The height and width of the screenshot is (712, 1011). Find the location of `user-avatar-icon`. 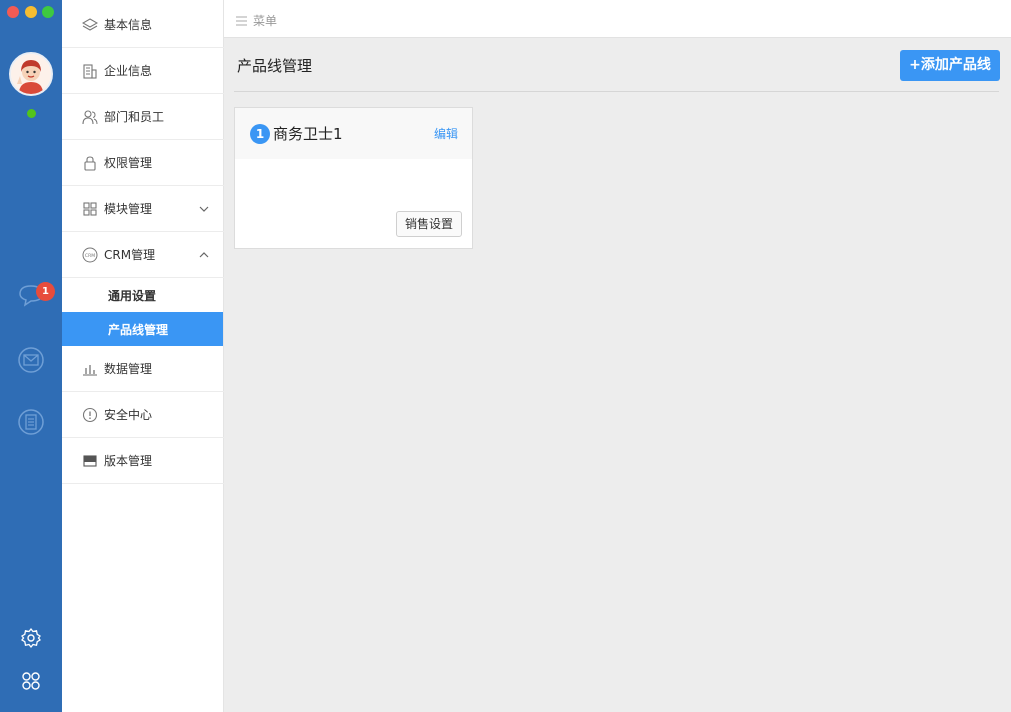

user-avatar-icon is located at coordinates (31, 74).